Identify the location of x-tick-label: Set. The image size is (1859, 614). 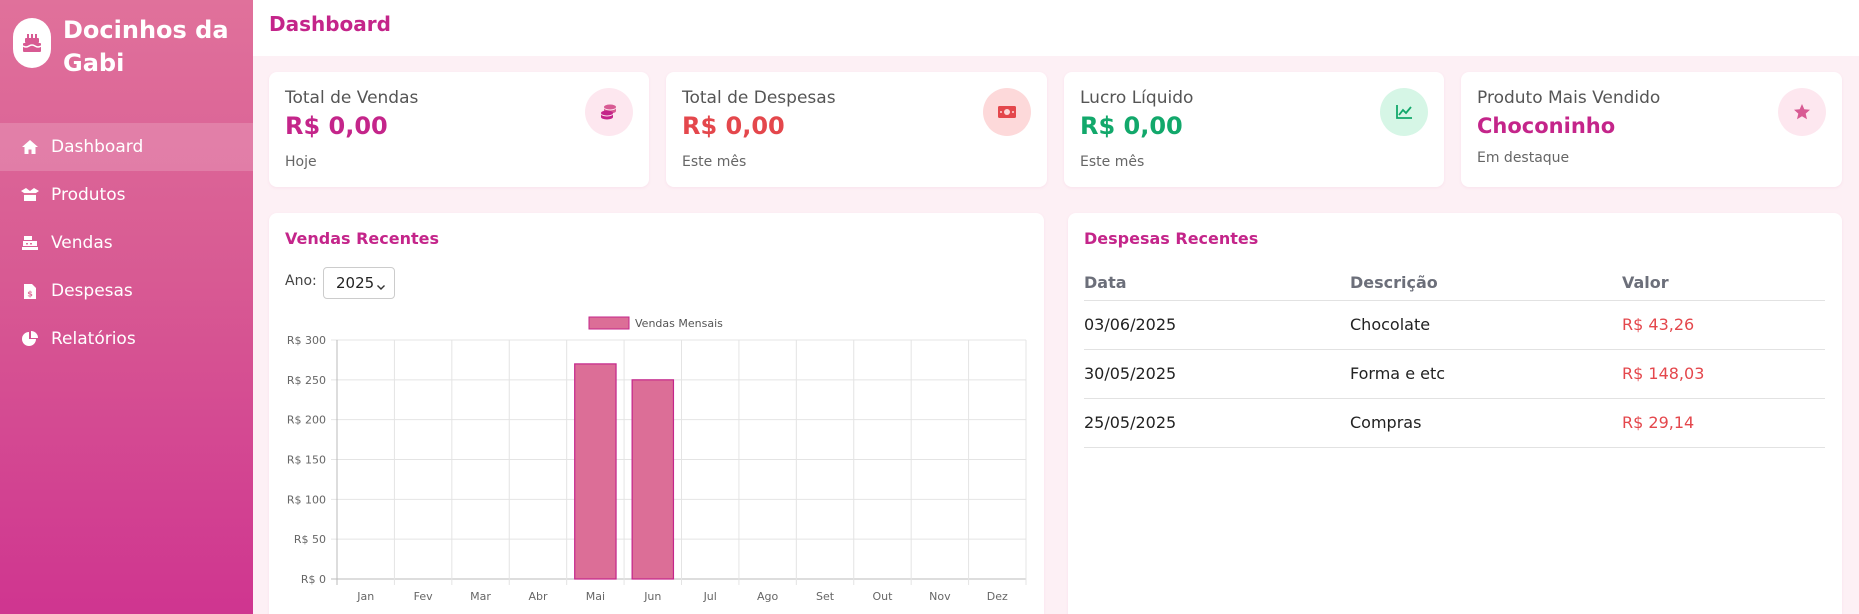
(825, 596).